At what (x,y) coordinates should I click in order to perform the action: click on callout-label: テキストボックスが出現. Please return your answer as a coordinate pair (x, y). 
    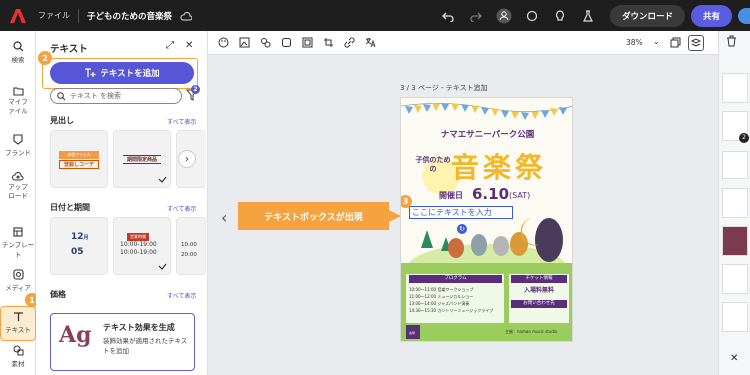
    Looking at the image, I should click on (319, 216).